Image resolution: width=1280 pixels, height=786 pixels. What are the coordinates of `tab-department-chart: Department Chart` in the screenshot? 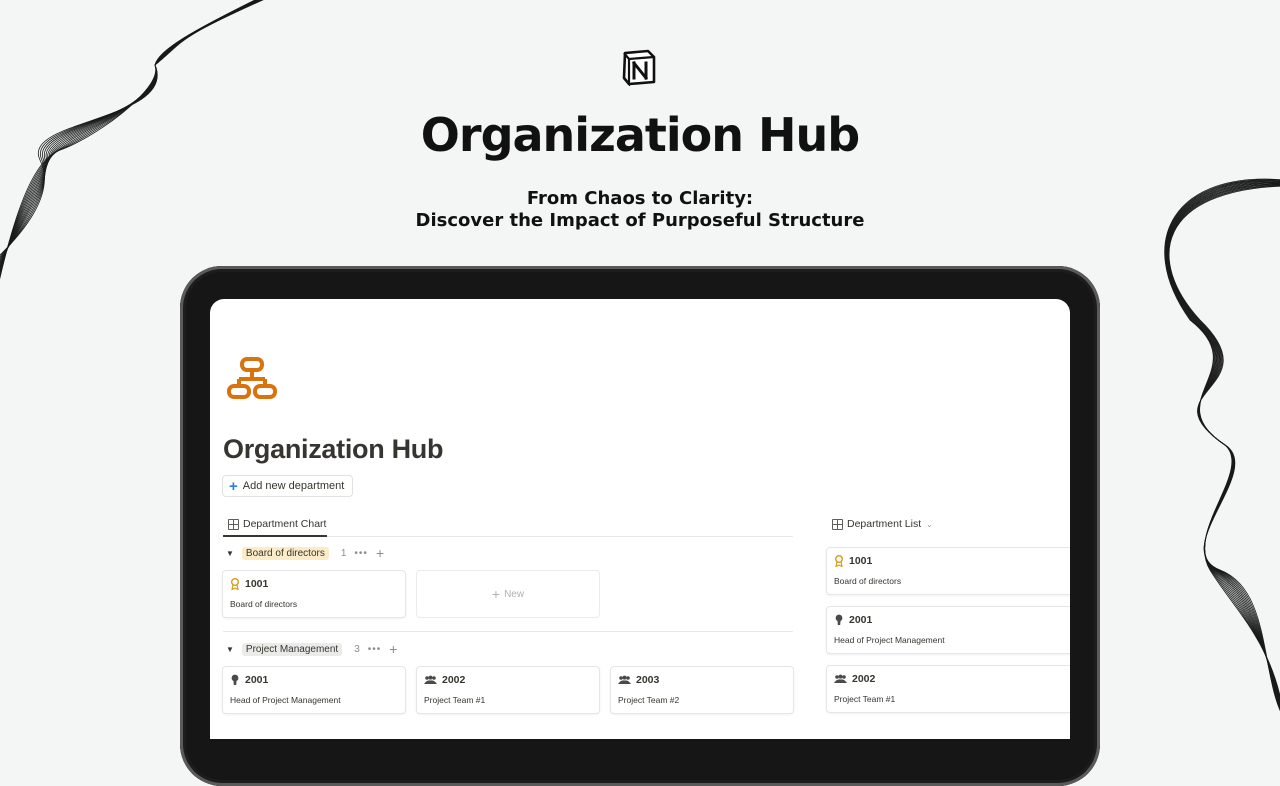 It's located at (277, 524).